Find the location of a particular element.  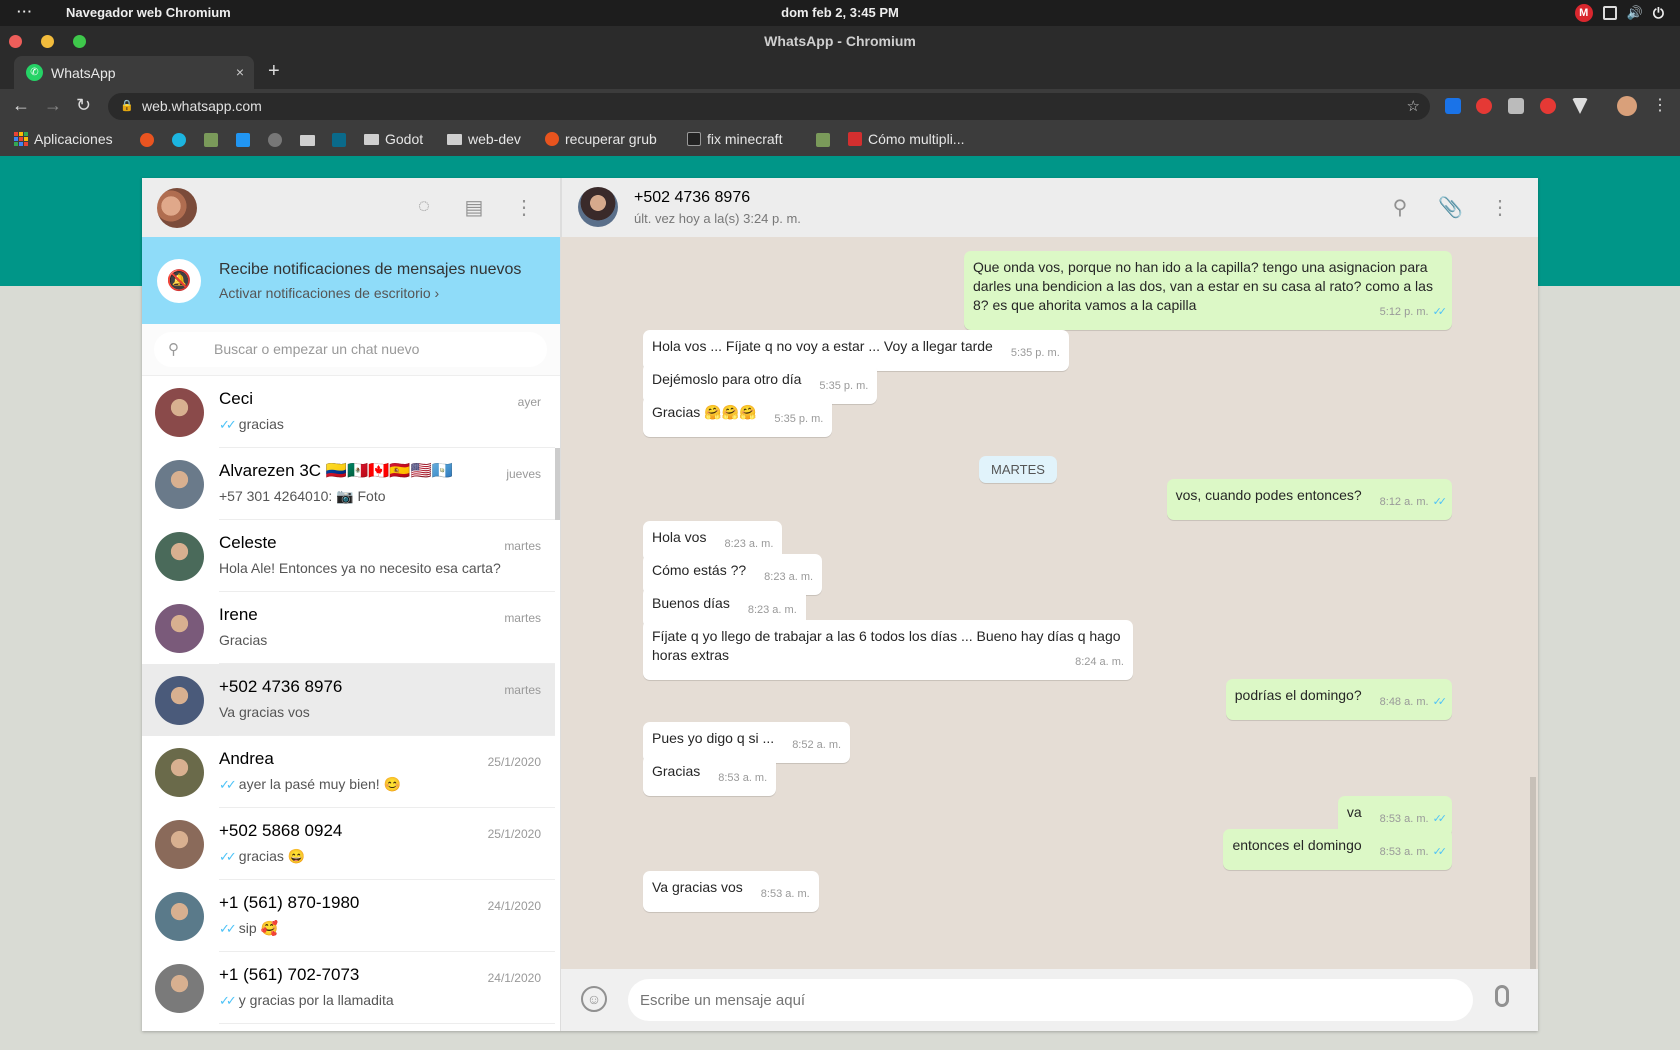

reload-icon: ↻ is located at coordinates (83, 105).